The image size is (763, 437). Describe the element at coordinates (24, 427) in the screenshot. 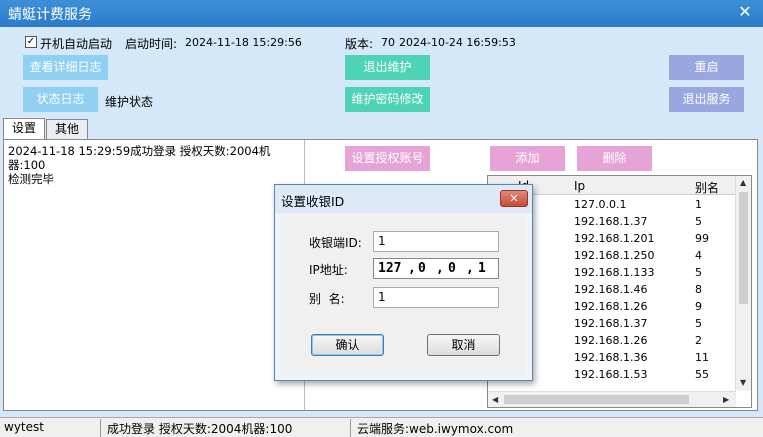

I see `status-user: wytest` at that location.